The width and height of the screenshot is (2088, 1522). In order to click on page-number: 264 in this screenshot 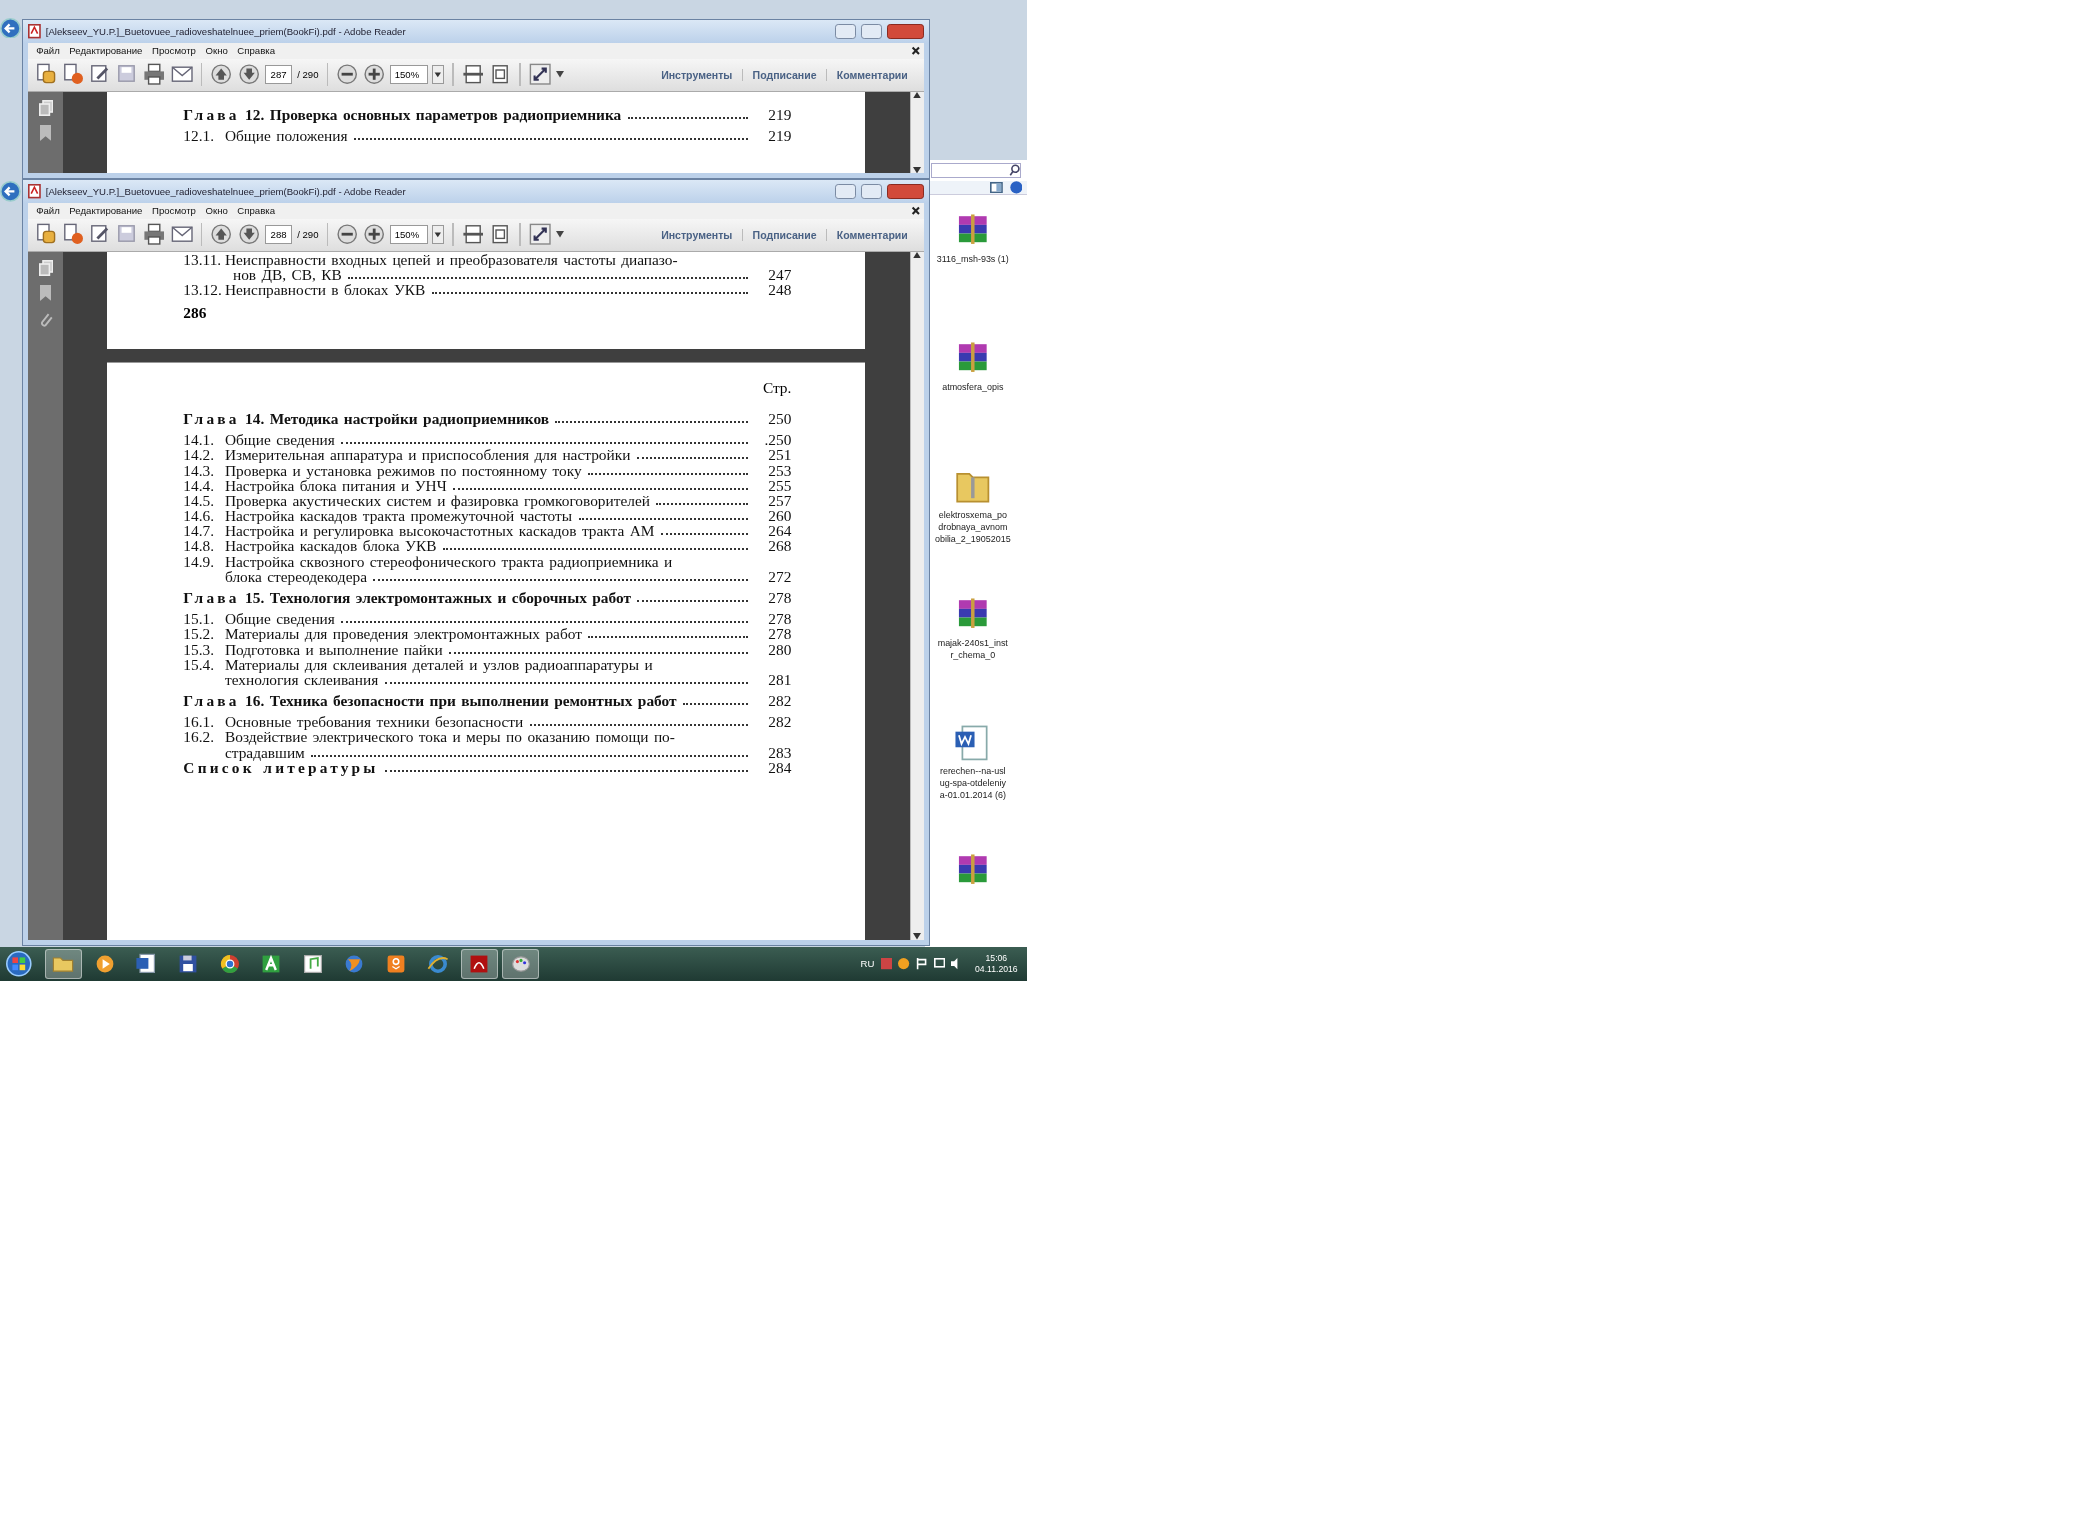, I will do `click(779, 531)`.